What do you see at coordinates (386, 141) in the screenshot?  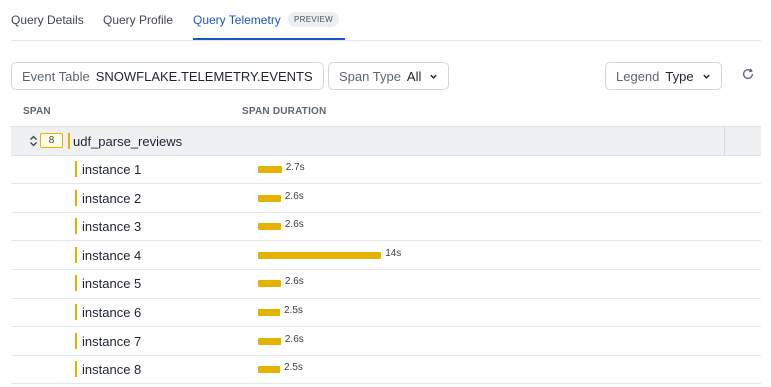 I see `span-group-row: 8 udf_parse_reviews` at bounding box center [386, 141].